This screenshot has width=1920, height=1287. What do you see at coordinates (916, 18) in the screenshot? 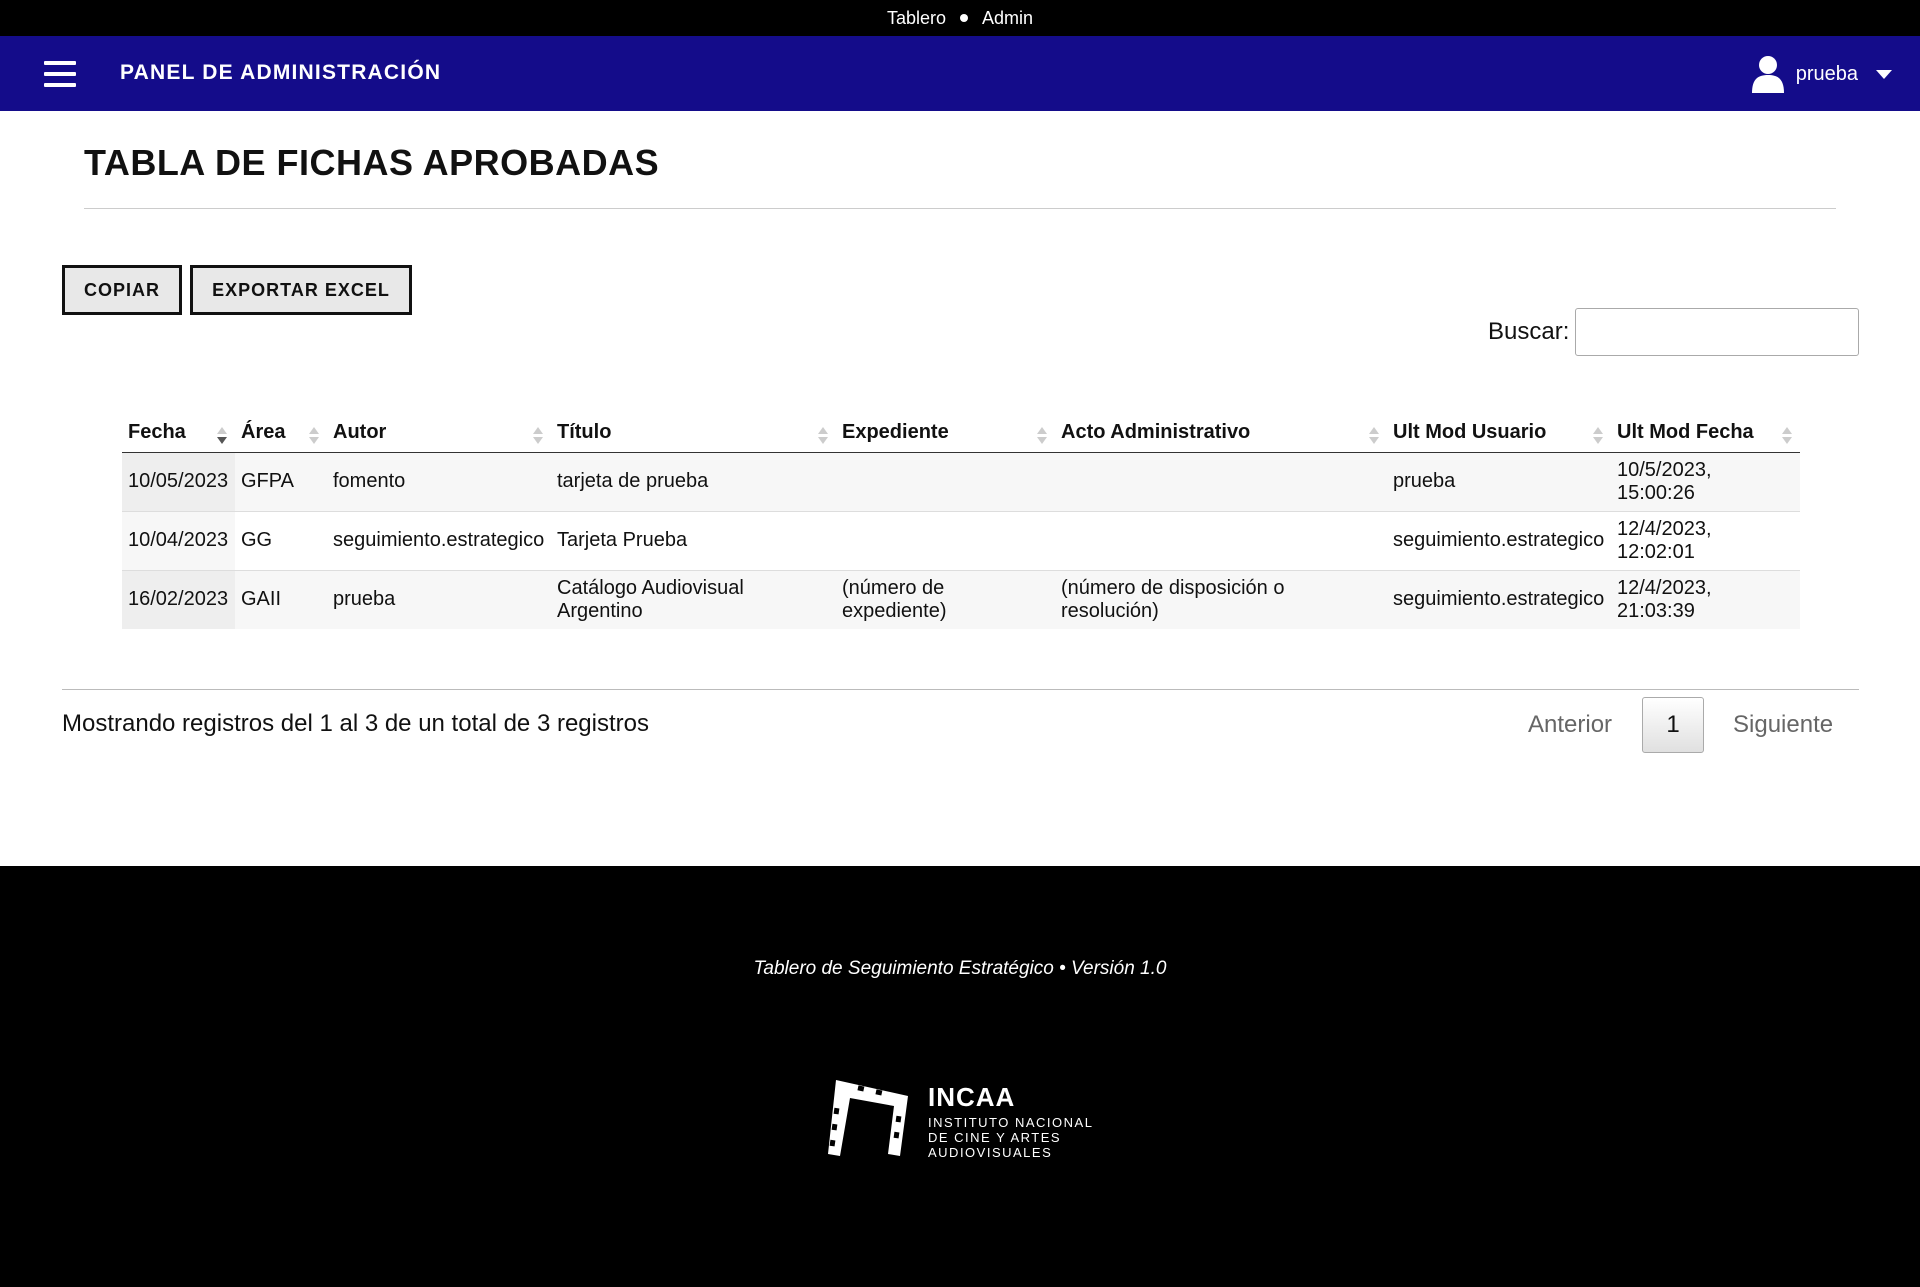
I see `breadcrumb-tablero: Tablero` at bounding box center [916, 18].